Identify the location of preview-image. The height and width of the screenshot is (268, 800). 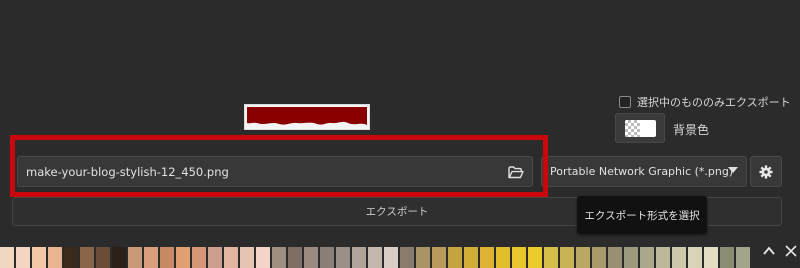
(307, 116).